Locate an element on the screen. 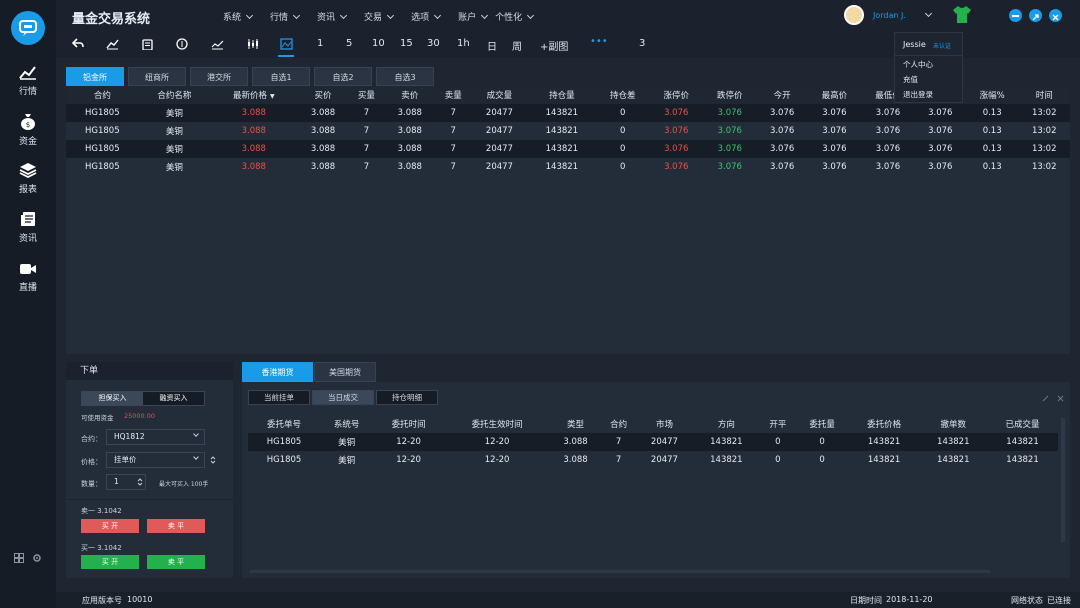 Image resolution: width=1080 pixels, height=608 pixels. tab-hk-futures: 香港期货 is located at coordinates (277, 372).